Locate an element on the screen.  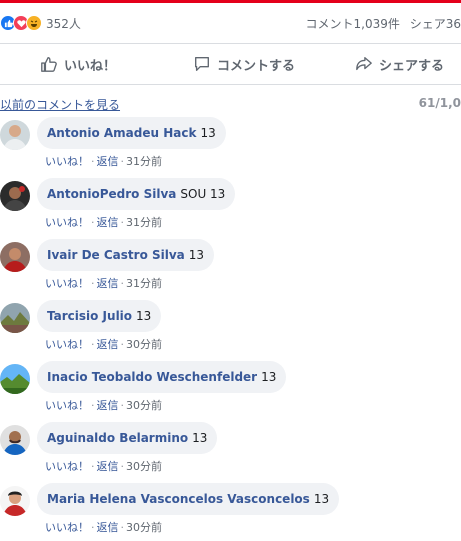
action-bar: いいね！ コメントする シェアする is located at coordinates (230, 64).